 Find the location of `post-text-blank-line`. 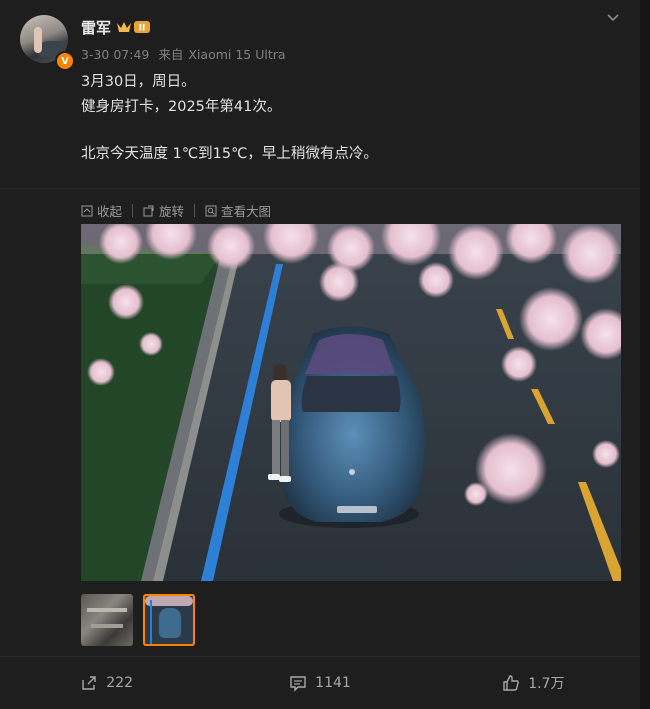

post-text-blank-line is located at coordinates (229, 131).